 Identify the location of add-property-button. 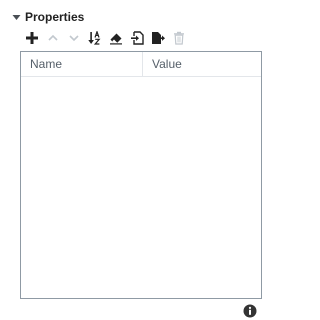
(32, 38).